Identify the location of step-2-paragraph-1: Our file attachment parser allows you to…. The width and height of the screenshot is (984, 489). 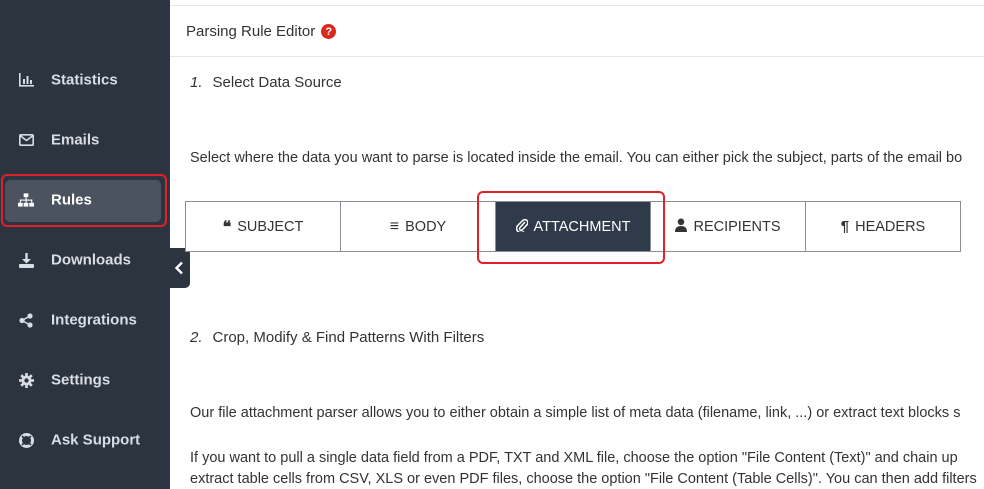
(575, 413).